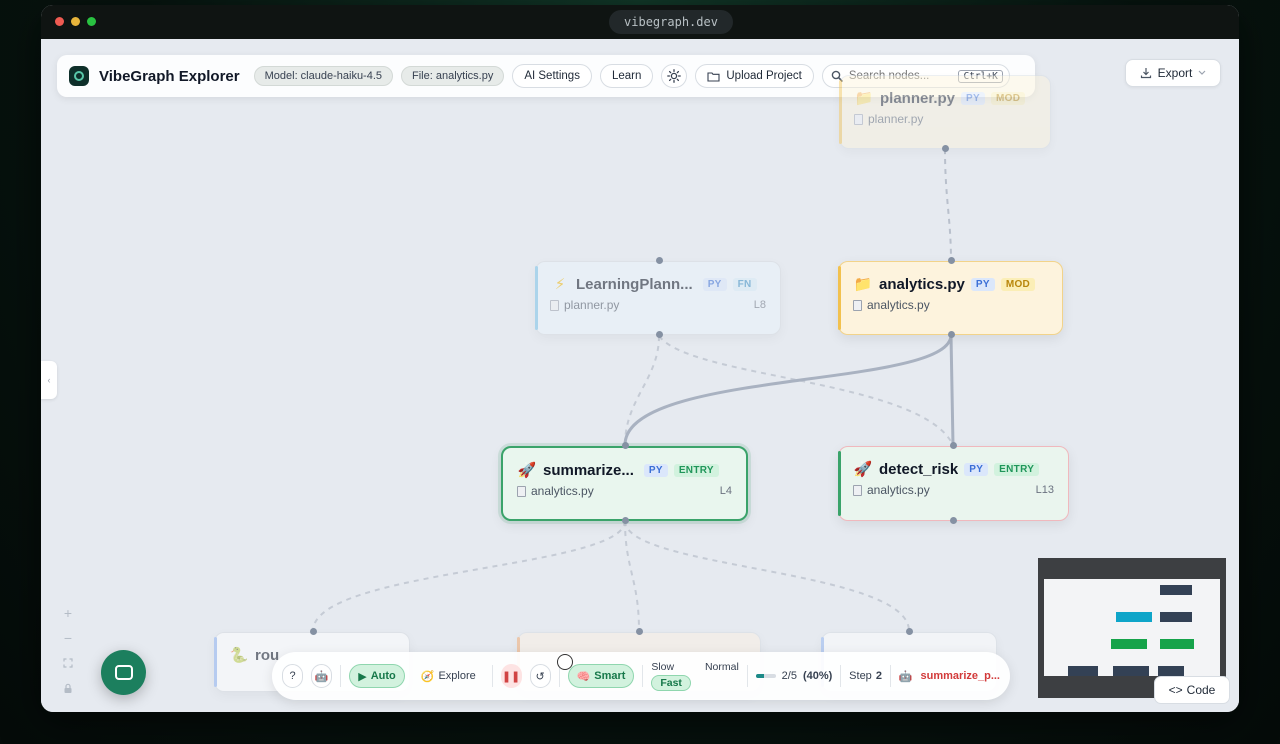  Describe the element at coordinates (713, 76) in the screenshot. I see `folder-icon` at that location.